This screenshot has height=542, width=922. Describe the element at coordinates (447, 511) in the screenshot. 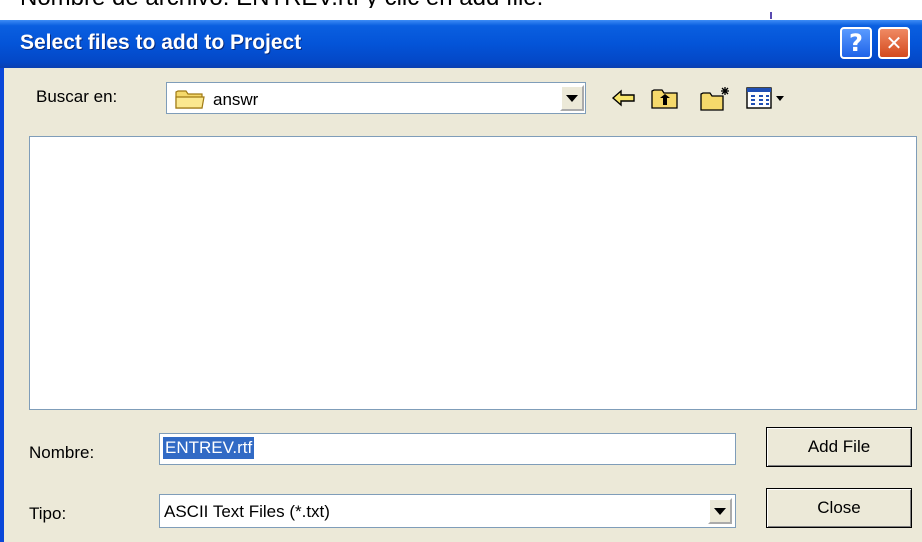

I see `file-type-combobox: ASCII Text Files (*.txt)` at that location.